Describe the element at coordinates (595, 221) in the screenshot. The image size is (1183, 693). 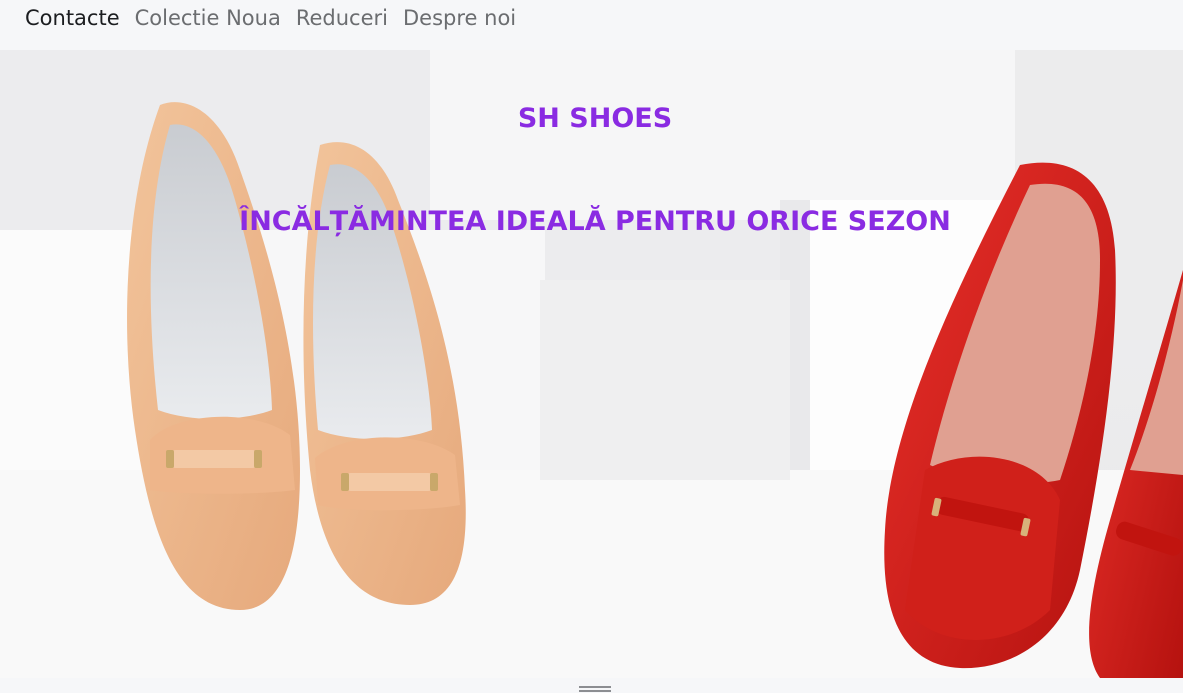
I see `hero-tagline: ÎNCĂLȚĂMINTEA IDEALĂ PENTRU ORICE SEZON` at that location.